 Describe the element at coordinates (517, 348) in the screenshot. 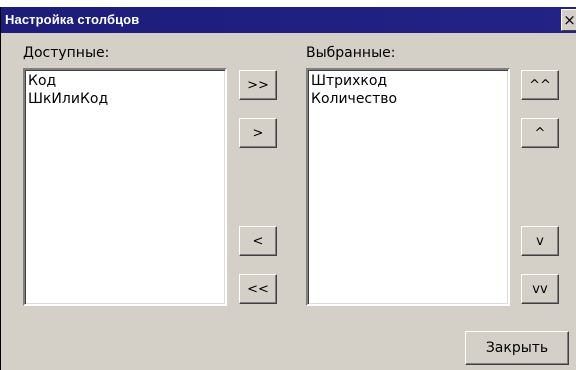

I see `close-button: Закрыть` at that location.